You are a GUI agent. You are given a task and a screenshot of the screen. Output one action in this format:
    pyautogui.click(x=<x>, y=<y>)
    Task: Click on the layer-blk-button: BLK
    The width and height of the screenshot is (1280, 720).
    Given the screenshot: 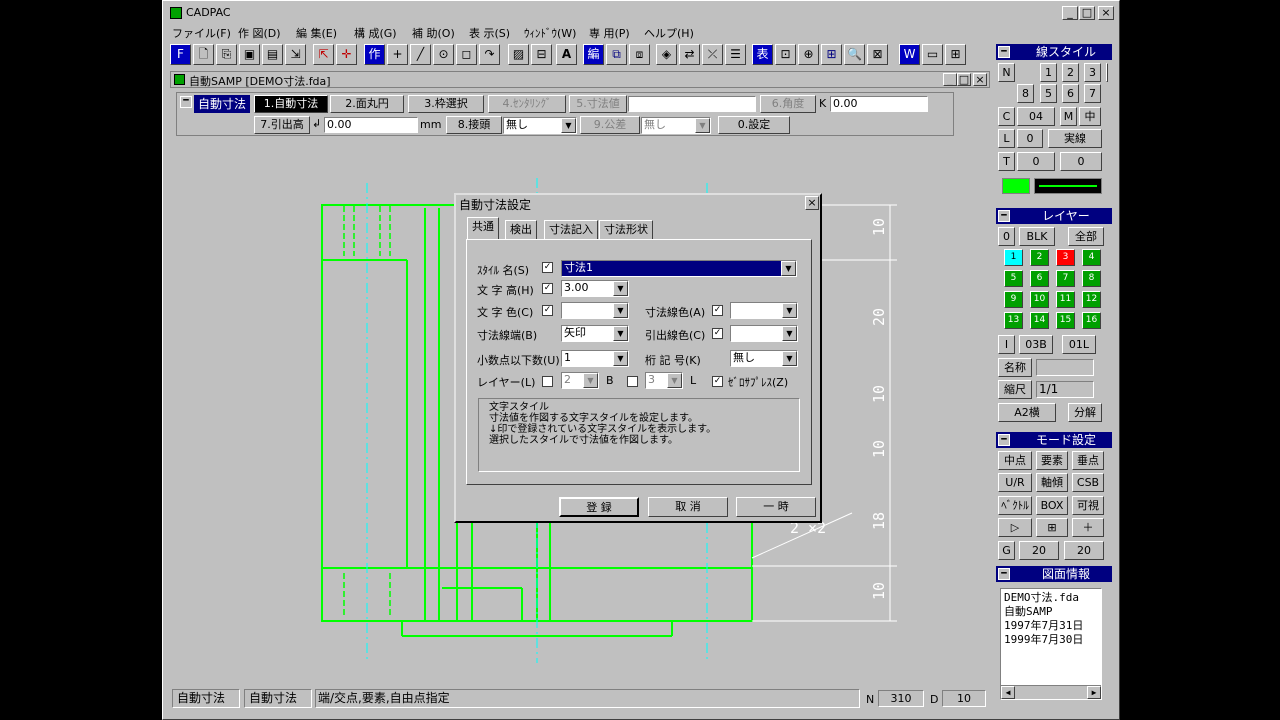 What is the action you would take?
    pyautogui.click(x=1037, y=236)
    